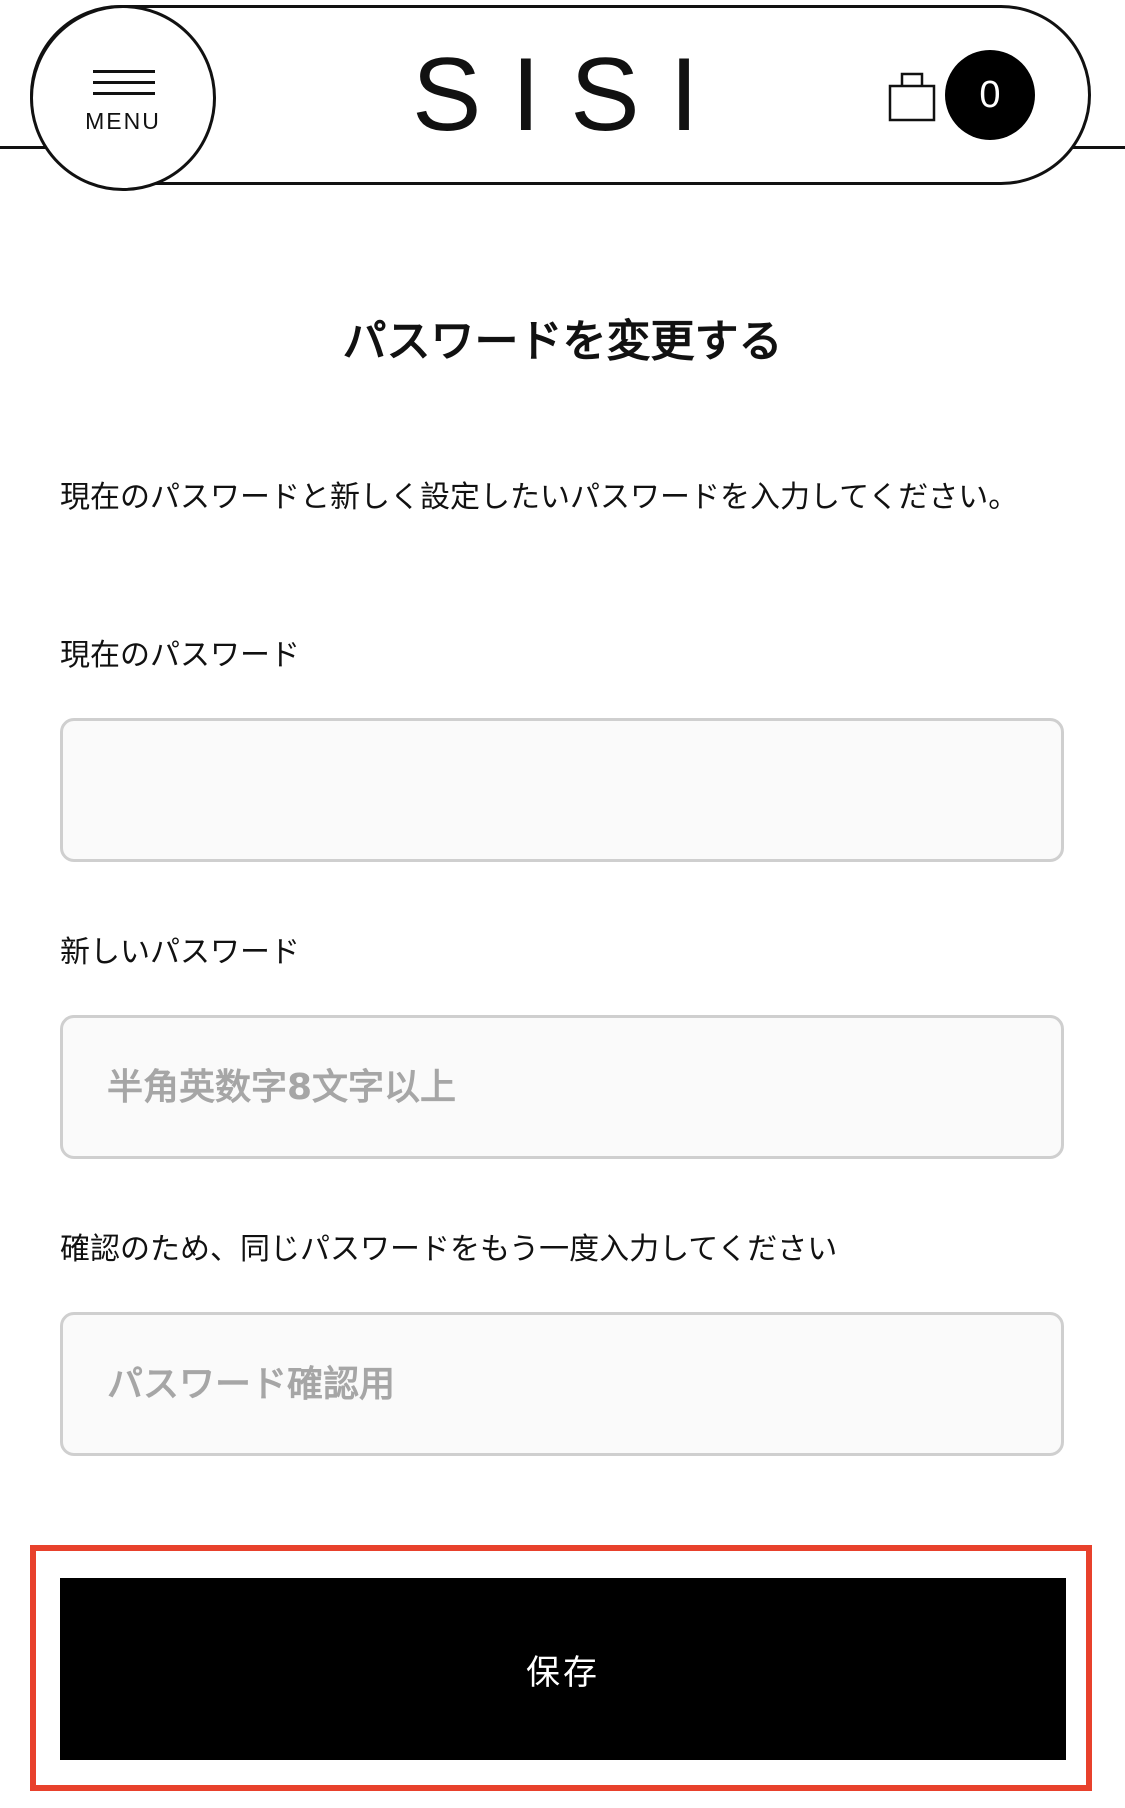  What do you see at coordinates (180, 952) in the screenshot?
I see `new-password-label: 新しいパスワード` at bounding box center [180, 952].